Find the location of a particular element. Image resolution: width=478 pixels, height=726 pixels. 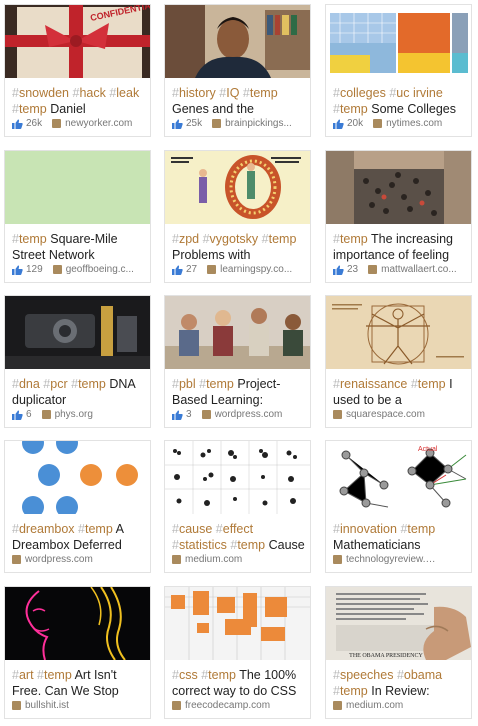

tag-link: colleges is located at coordinates (359, 93).